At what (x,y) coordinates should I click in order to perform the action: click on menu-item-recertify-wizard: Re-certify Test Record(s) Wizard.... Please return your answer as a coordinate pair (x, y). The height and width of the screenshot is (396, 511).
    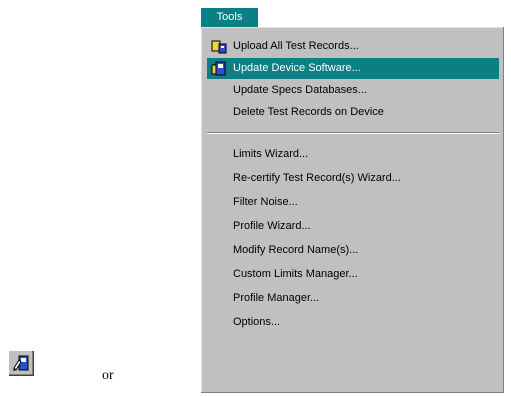
    Looking at the image, I should click on (353, 178).